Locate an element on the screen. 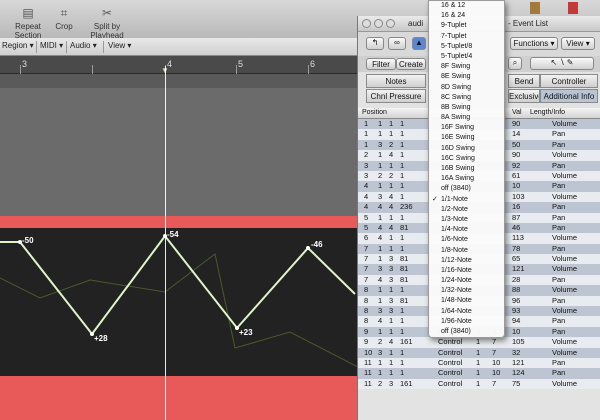 This screenshot has width=600, height=420. menu-item: 16C Swing is located at coordinates (466, 159).